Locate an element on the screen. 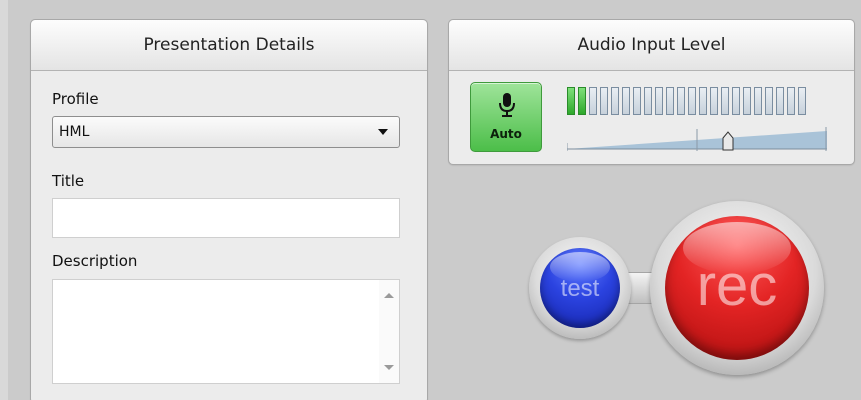 The height and width of the screenshot is (400, 861). microphone-icon is located at coordinates (507, 105).